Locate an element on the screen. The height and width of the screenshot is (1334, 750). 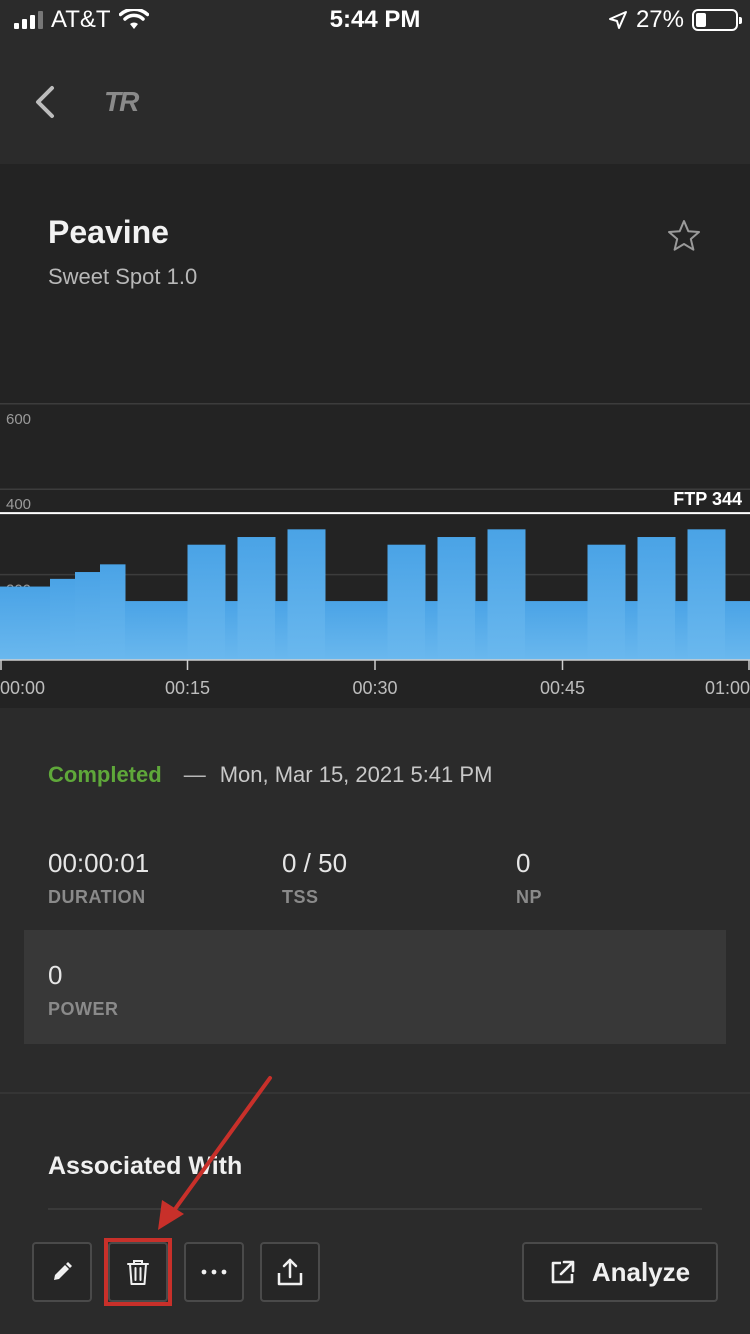
metric-power: 0 POWER is located at coordinates (83, 990).